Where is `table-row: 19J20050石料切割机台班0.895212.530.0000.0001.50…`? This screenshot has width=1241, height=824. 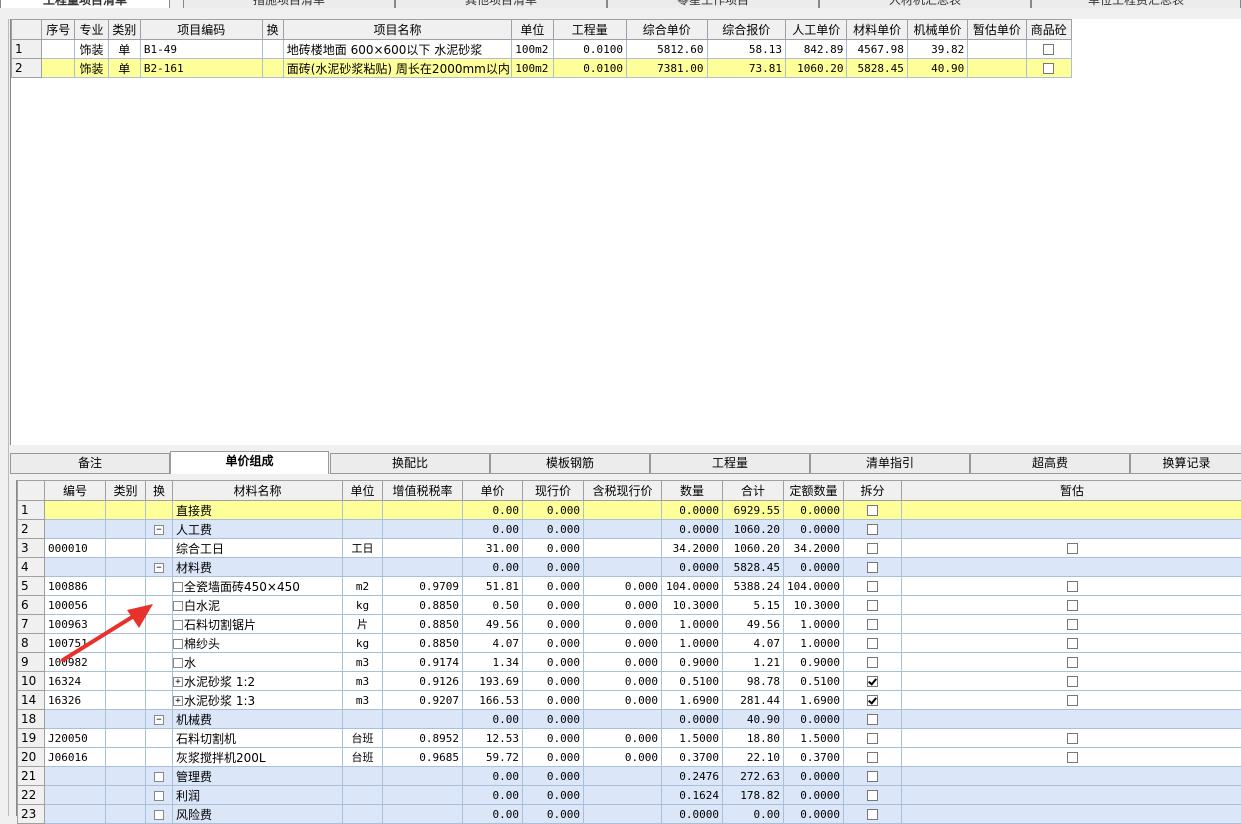
table-row: 19J20050石料切割机台班0.895212.530.0000.0001.50… is located at coordinates (629, 738).